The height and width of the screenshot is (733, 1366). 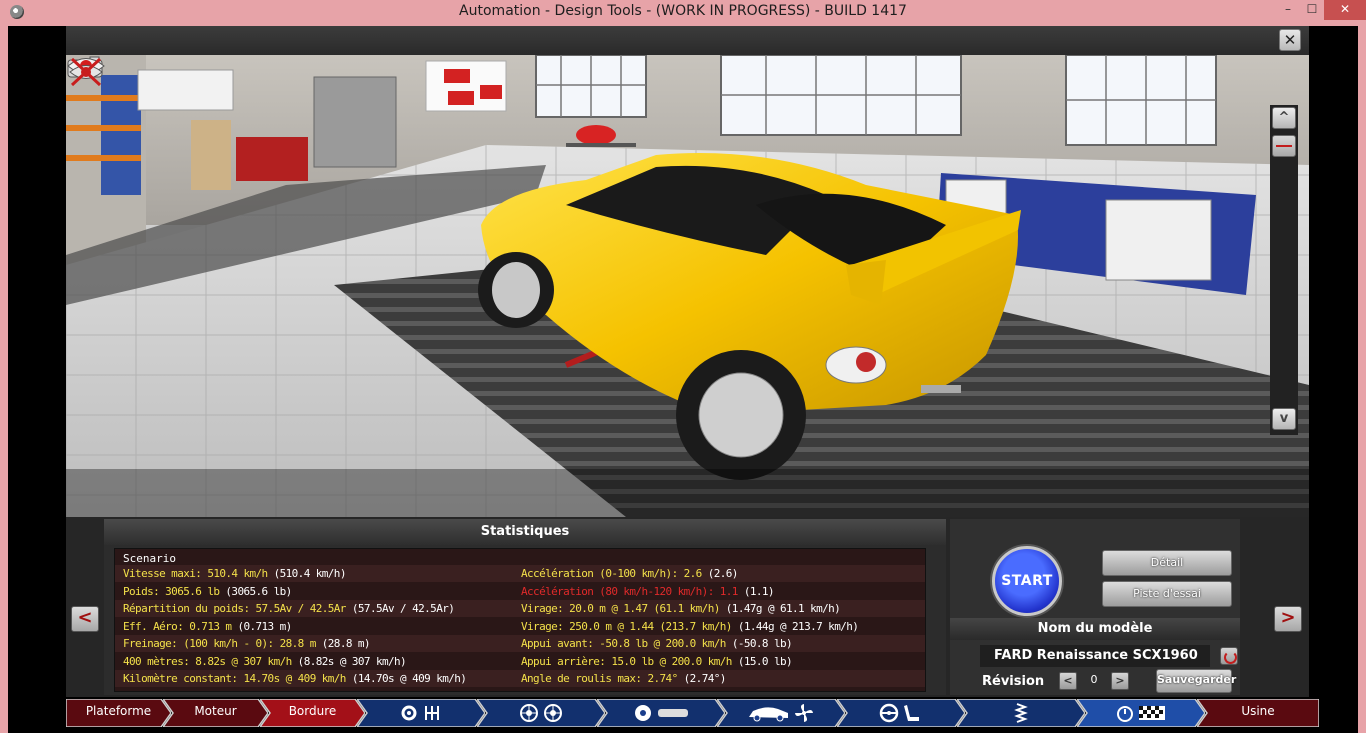 What do you see at coordinates (599, 678) in the screenshot?
I see `stat-value: Angle de roulis max: 2.74°` at bounding box center [599, 678].